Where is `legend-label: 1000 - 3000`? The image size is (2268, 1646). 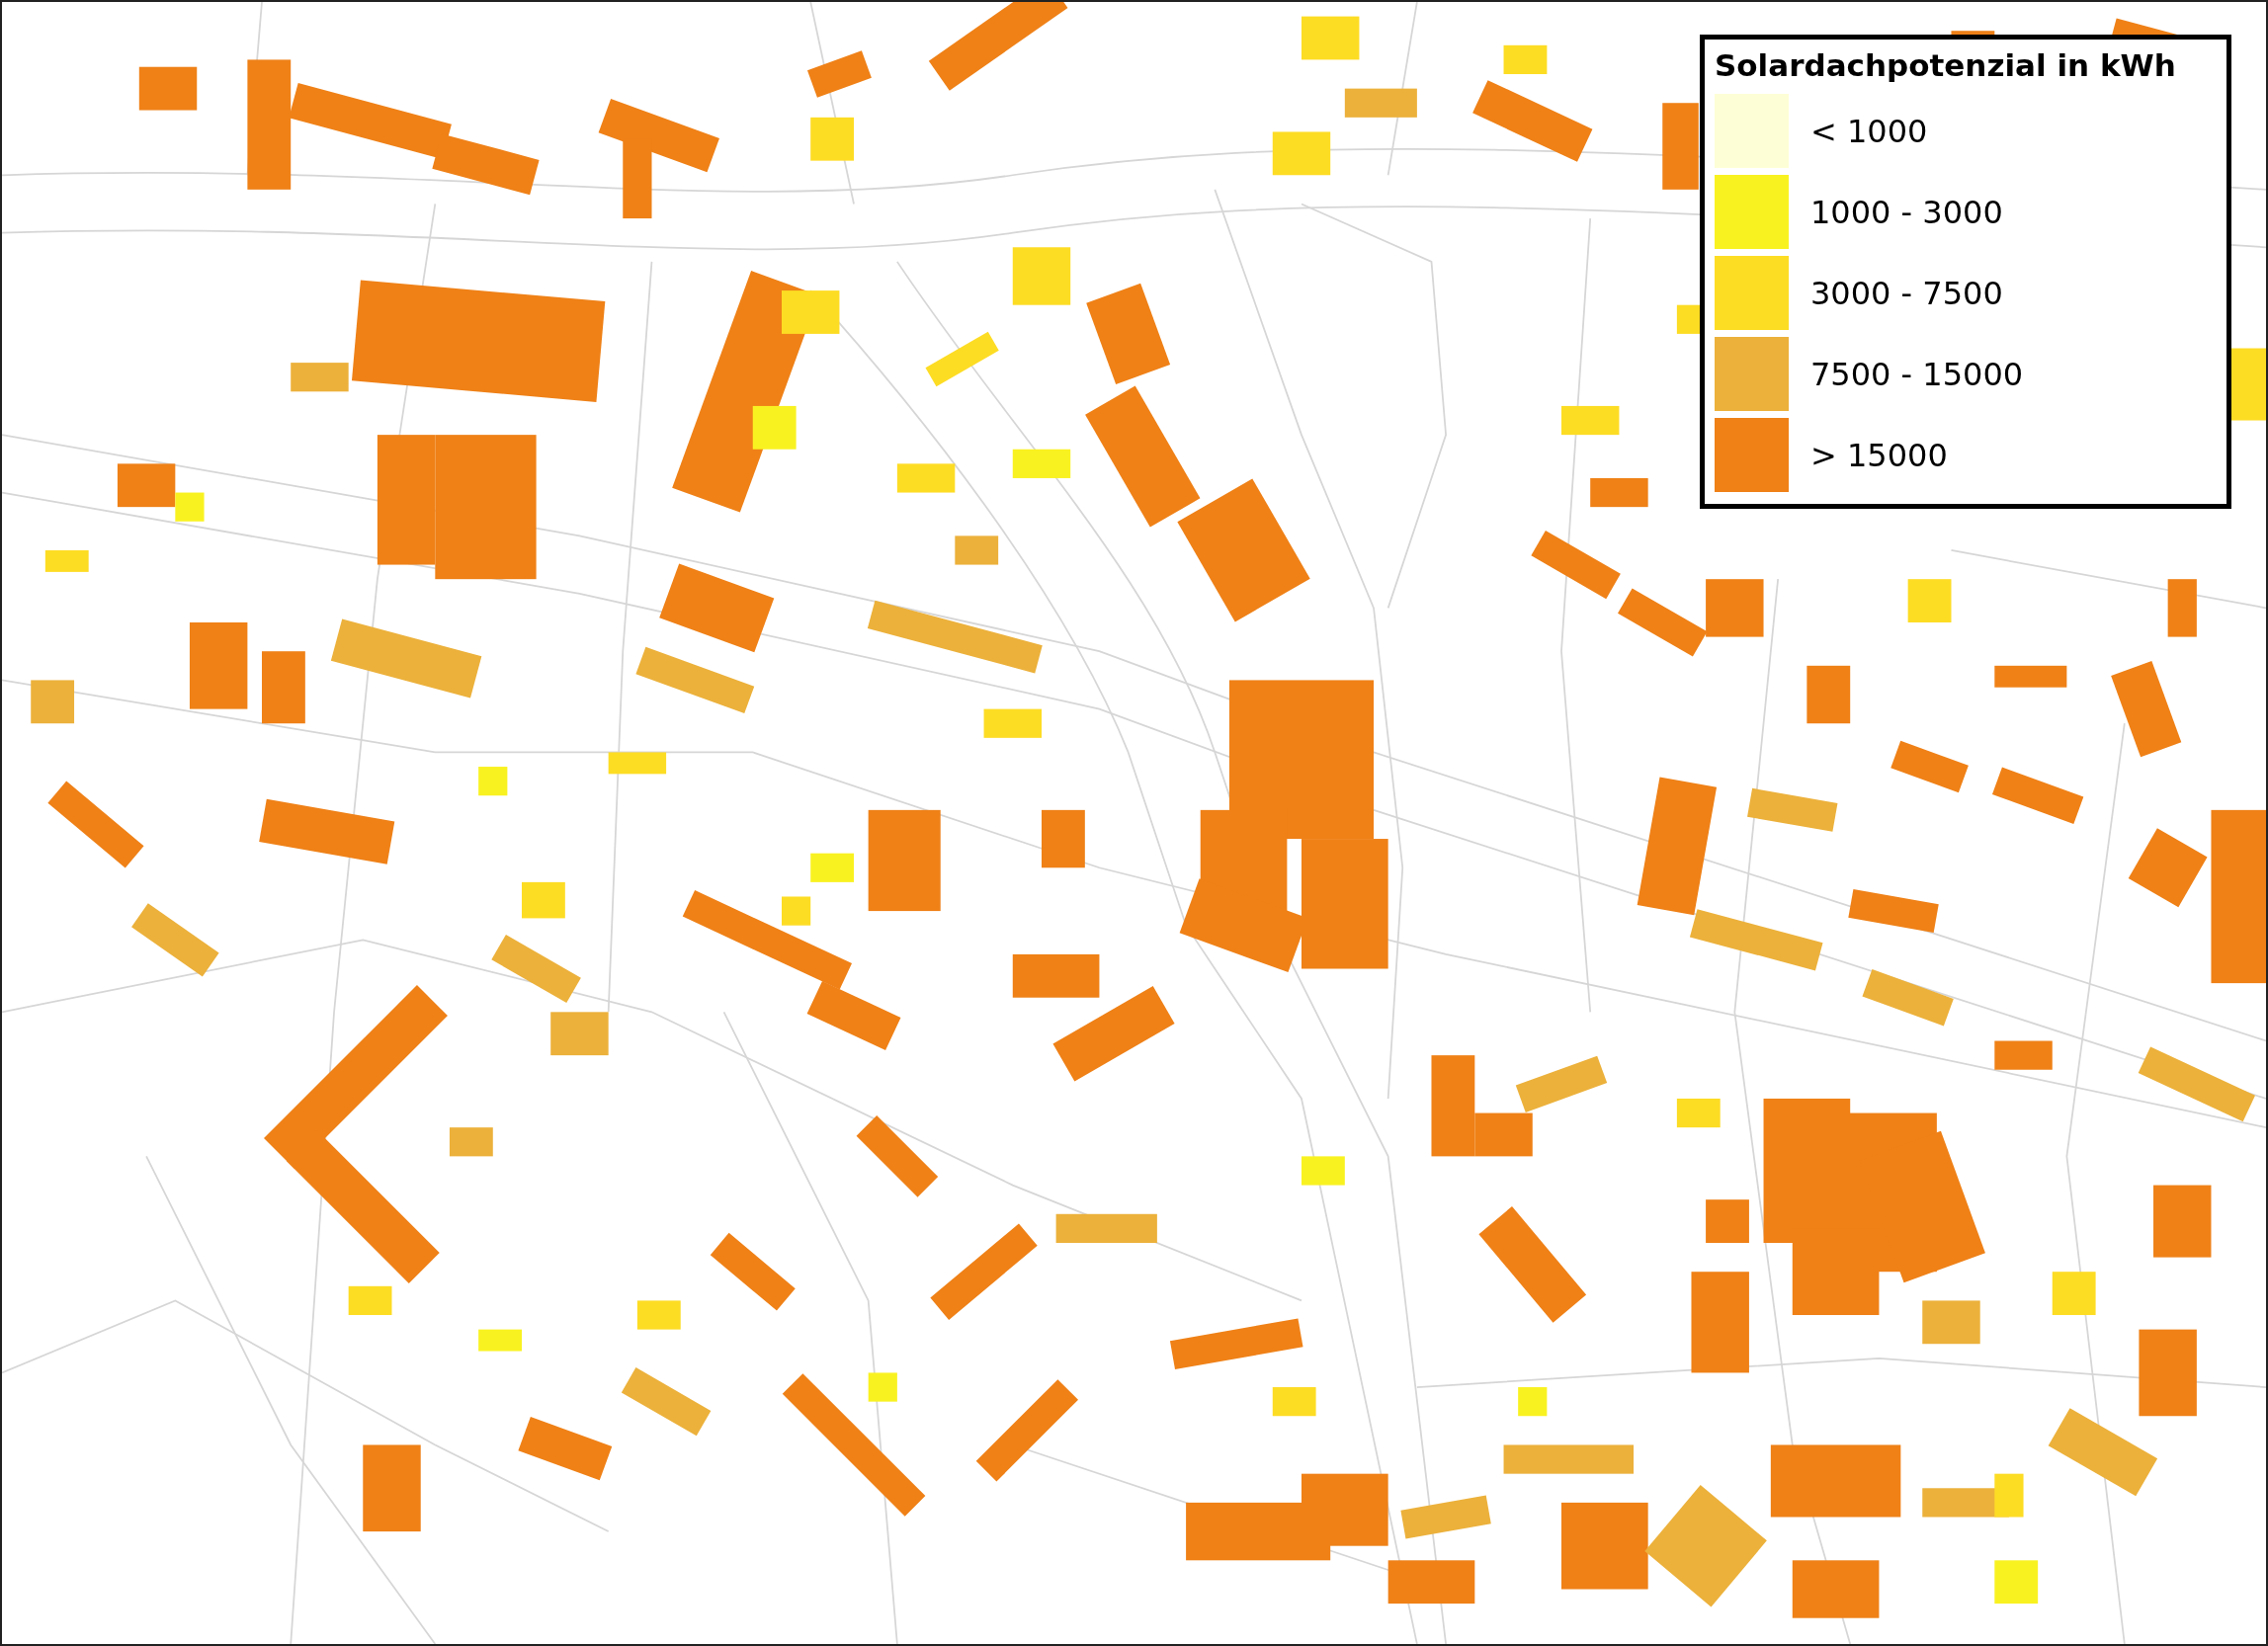 legend-label: 1000 - 3000 is located at coordinates (1906, 212).